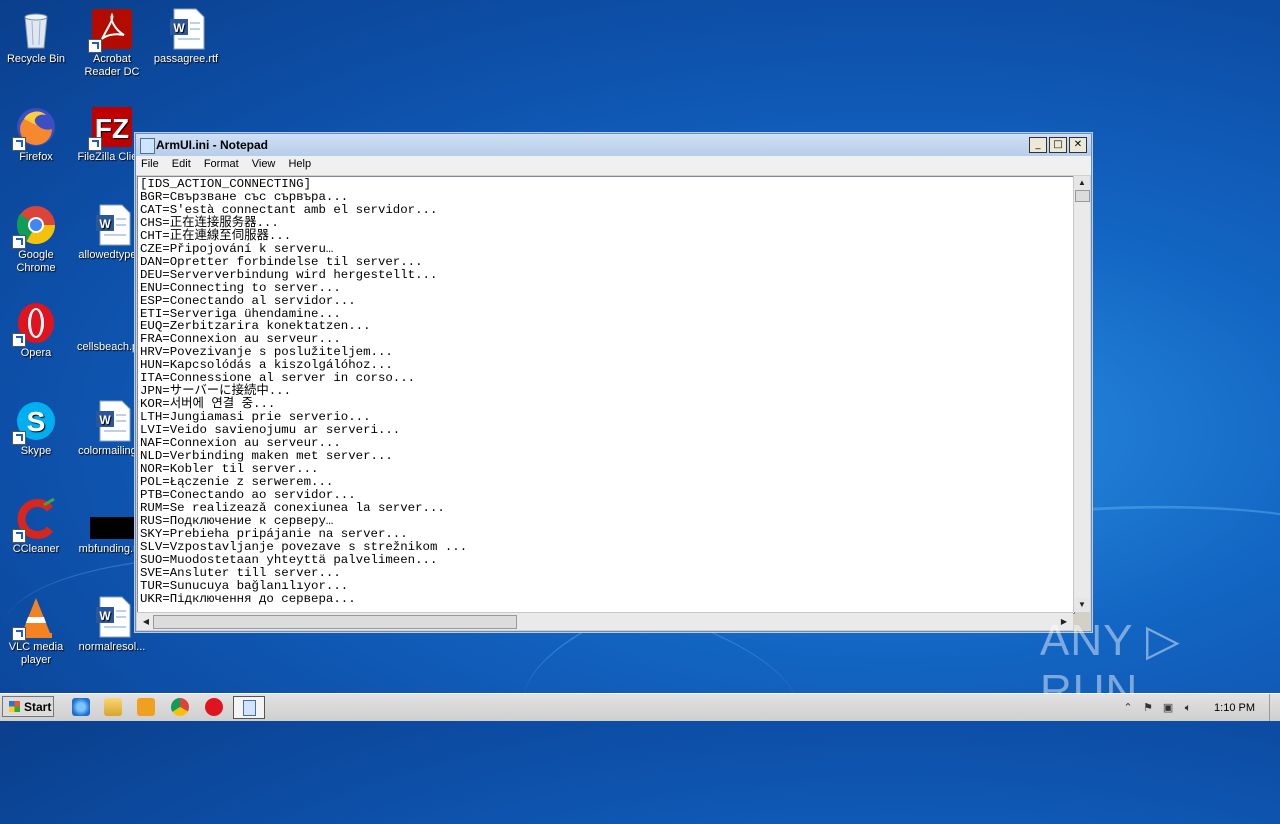 The height and width of the screenshot is (824, 1280). What do you see at coordinates (111, 128) in the screenshot?
I see `filezilla-icon: FZ` at bounding box center [111, 128].